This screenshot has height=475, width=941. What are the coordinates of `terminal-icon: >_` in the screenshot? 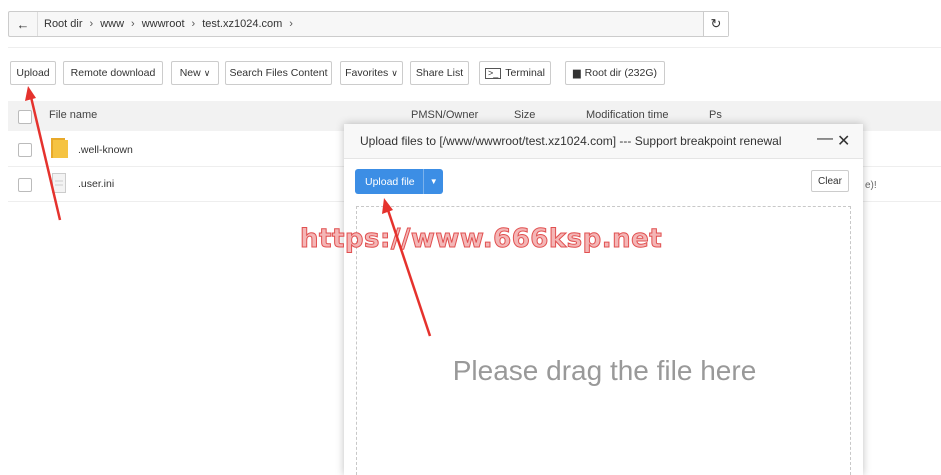 It's located at (493, 73).